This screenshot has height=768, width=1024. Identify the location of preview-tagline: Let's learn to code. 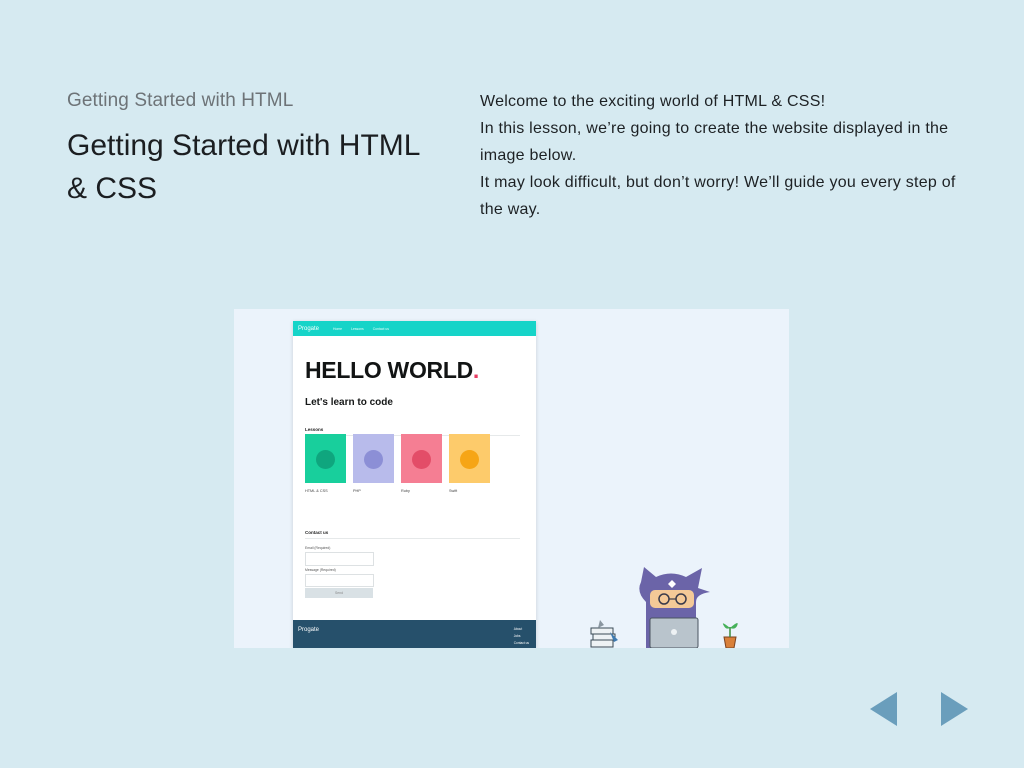
(349, 402).